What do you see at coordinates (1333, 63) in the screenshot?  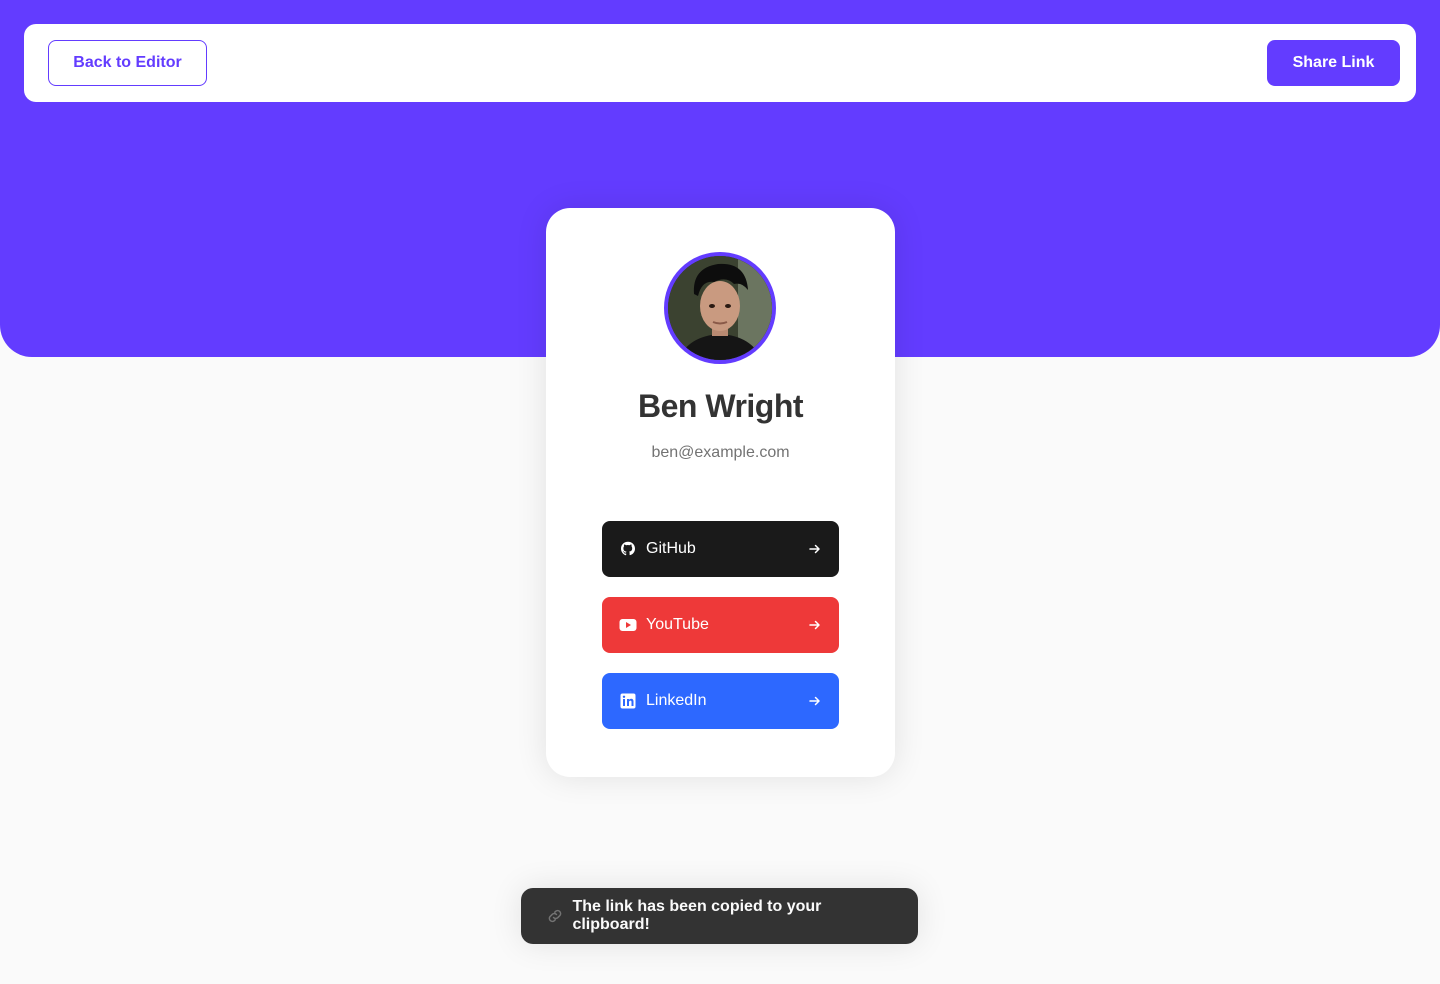 I see `share-link-button: Share Link` at bounding box center [1333, 63].